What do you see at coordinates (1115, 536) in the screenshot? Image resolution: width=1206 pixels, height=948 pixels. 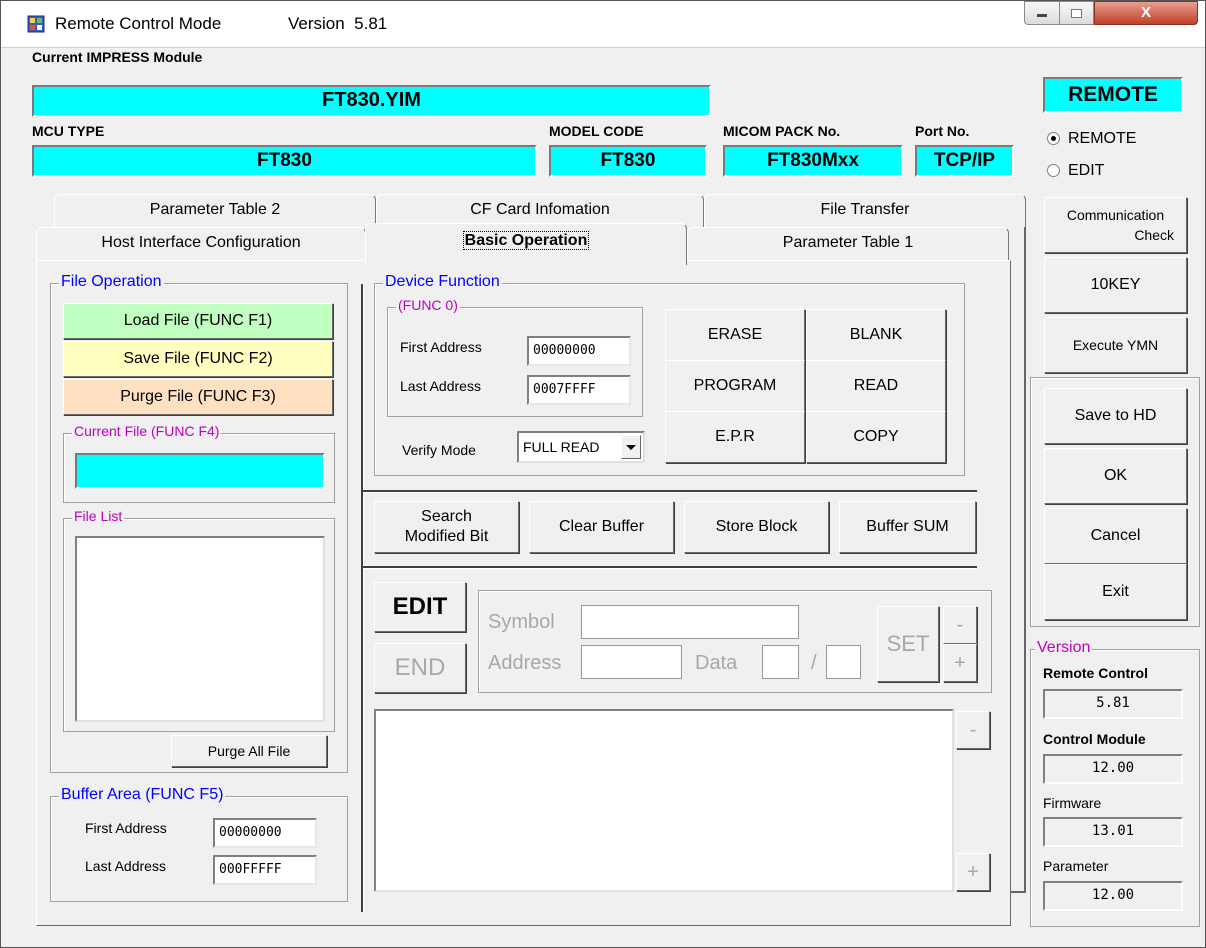 I see `cancel-button: Cancel` at bounding box center [1115, 536].